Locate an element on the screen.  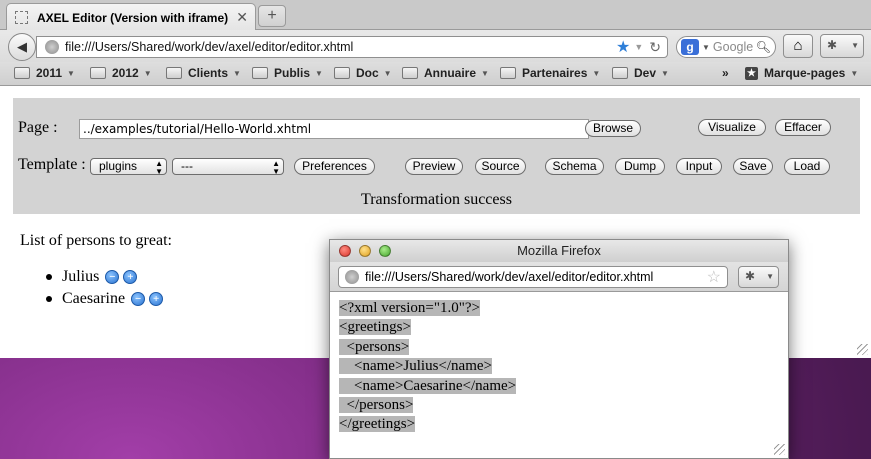
tab-strip: AXEL Editor (Version with iframe) ✕ + is located at coordinates (435, 15).